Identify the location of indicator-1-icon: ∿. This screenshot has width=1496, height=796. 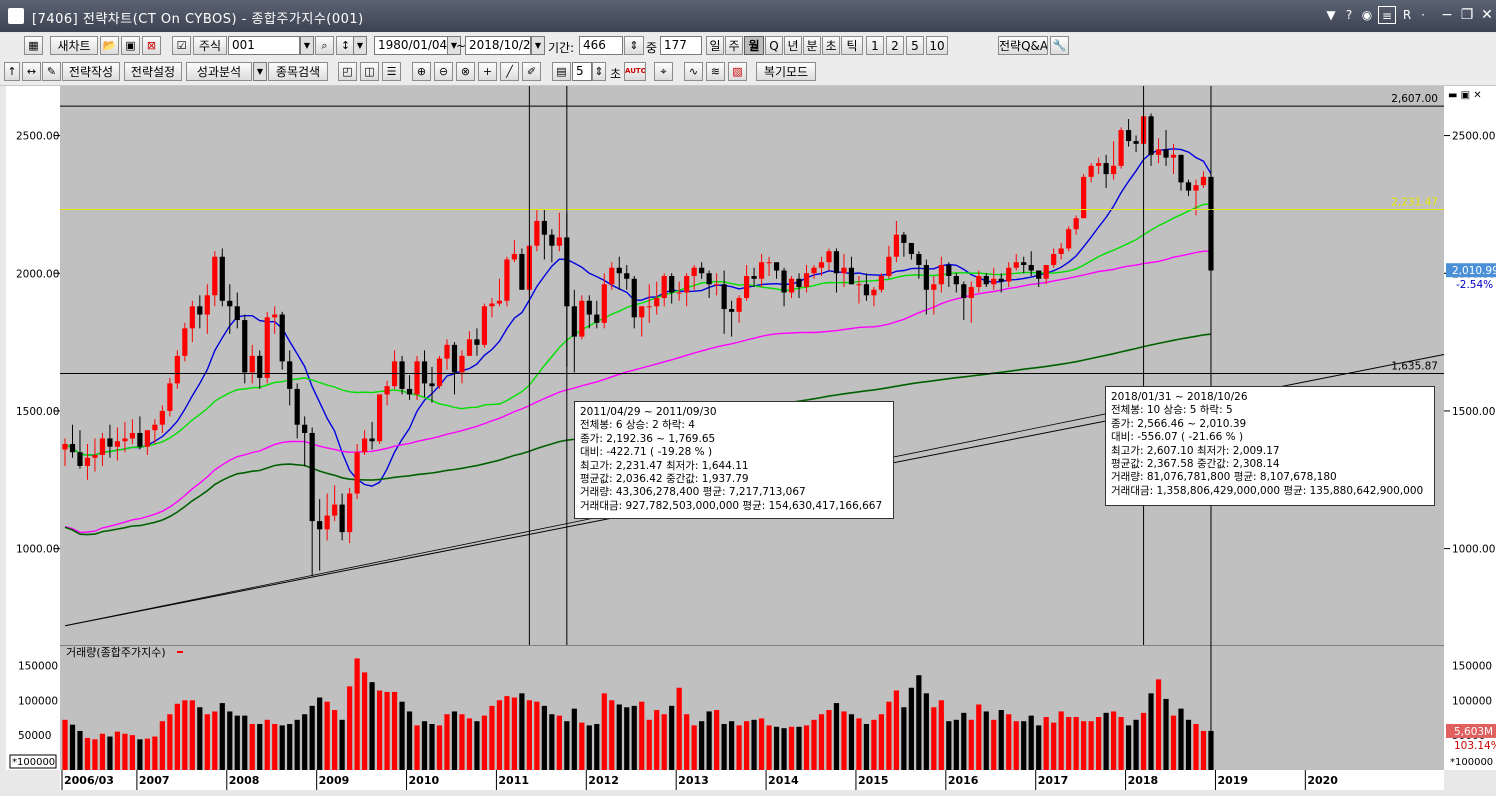
(693, 71).